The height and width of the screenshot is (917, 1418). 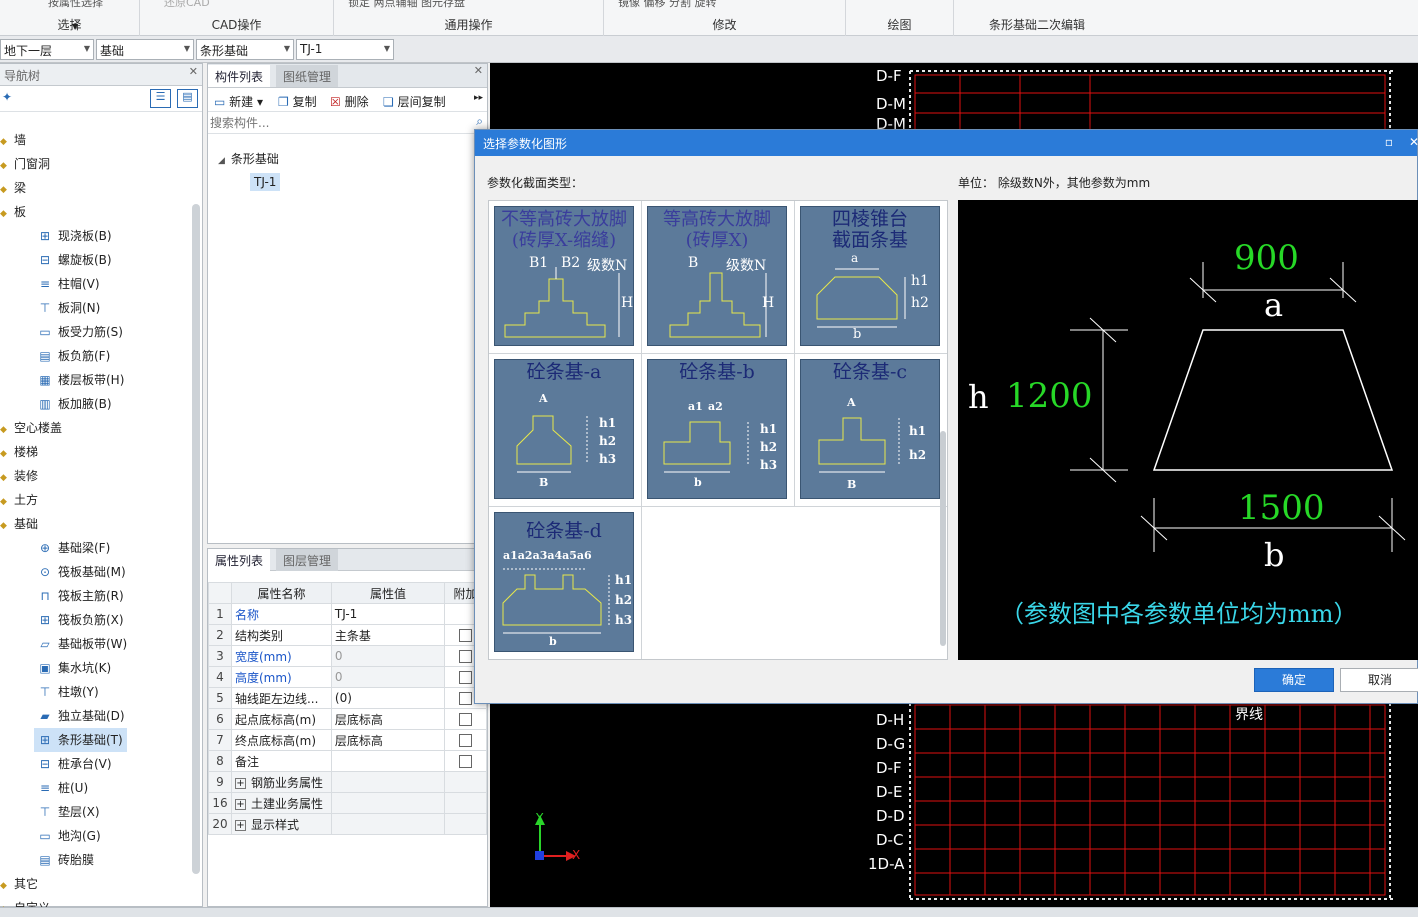 What do you see at coordinates (74, 668) in the screenshot?
I see `nav-item: ▣ 集水坑(K)` at bounding box center [74, 668].